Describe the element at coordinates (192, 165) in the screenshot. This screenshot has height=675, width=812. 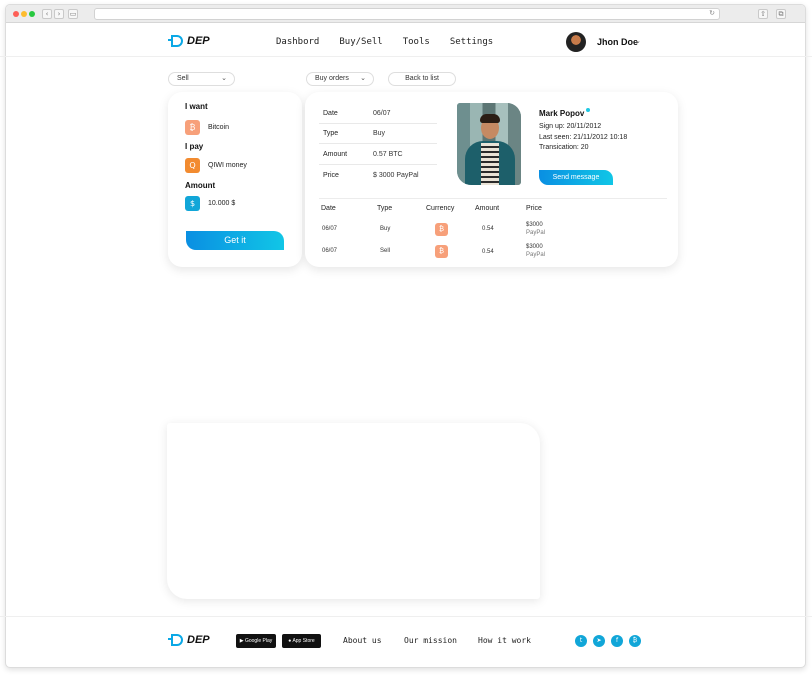
I see `qiwi-icon: Q` at that location.